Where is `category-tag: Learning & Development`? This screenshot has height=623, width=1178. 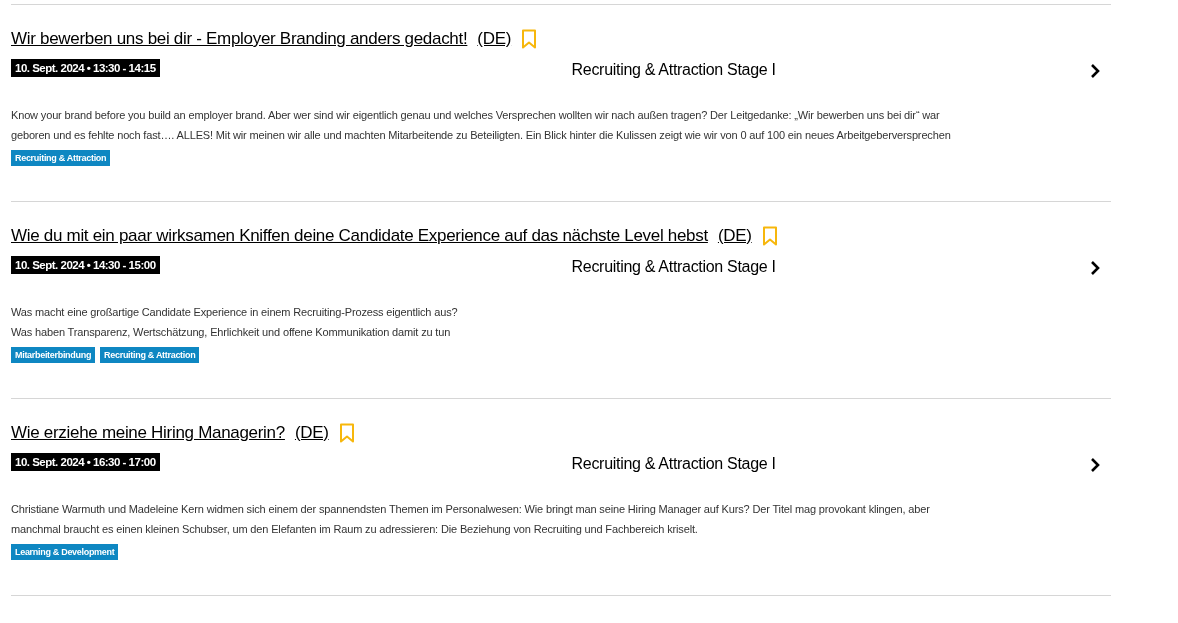
category-tag: Learning & Development is located at coordinates (65, 552).